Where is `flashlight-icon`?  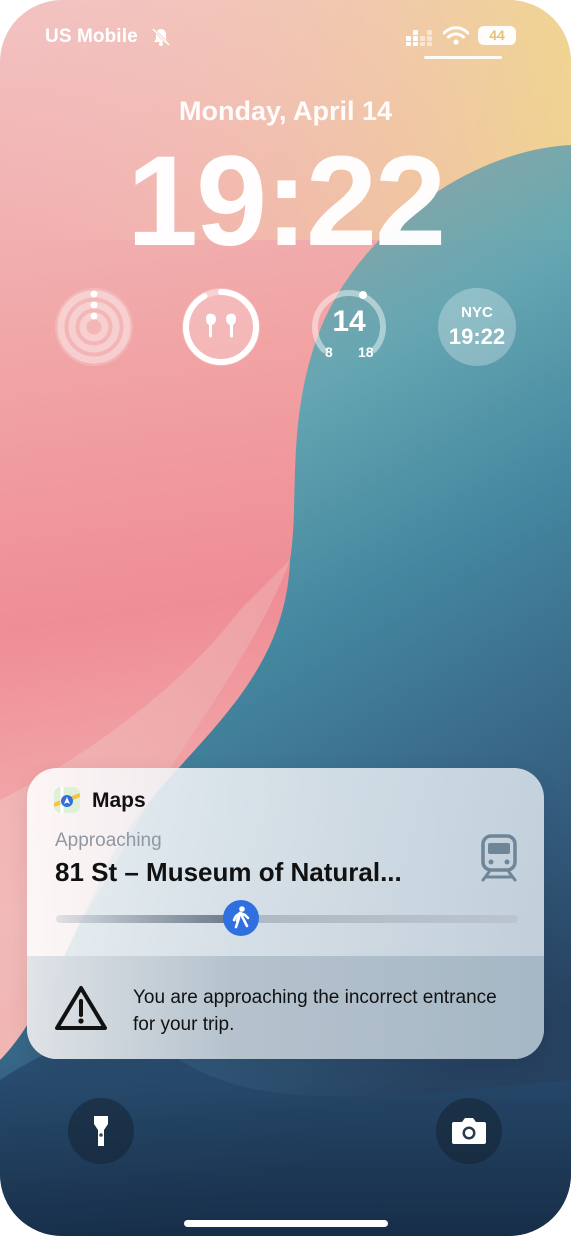 flashlight-icon is located at coordinates (101, 1131).